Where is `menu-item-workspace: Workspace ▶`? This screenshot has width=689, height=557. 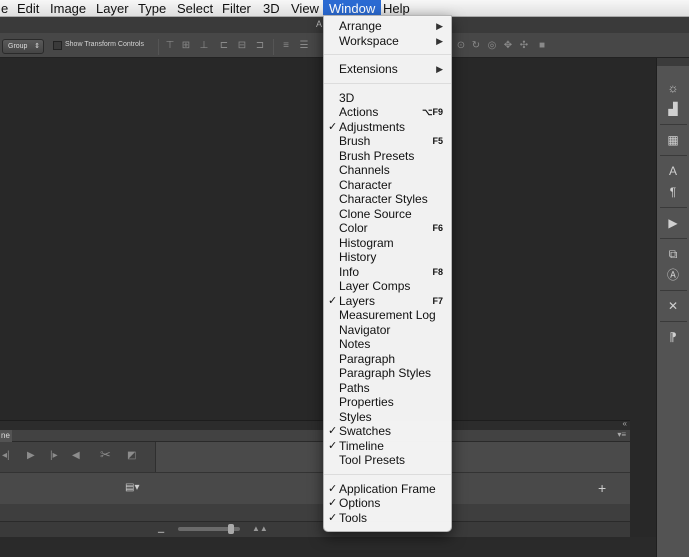 menu-item-workspace: Workspace ▶ is located at coordinates (387, 41).